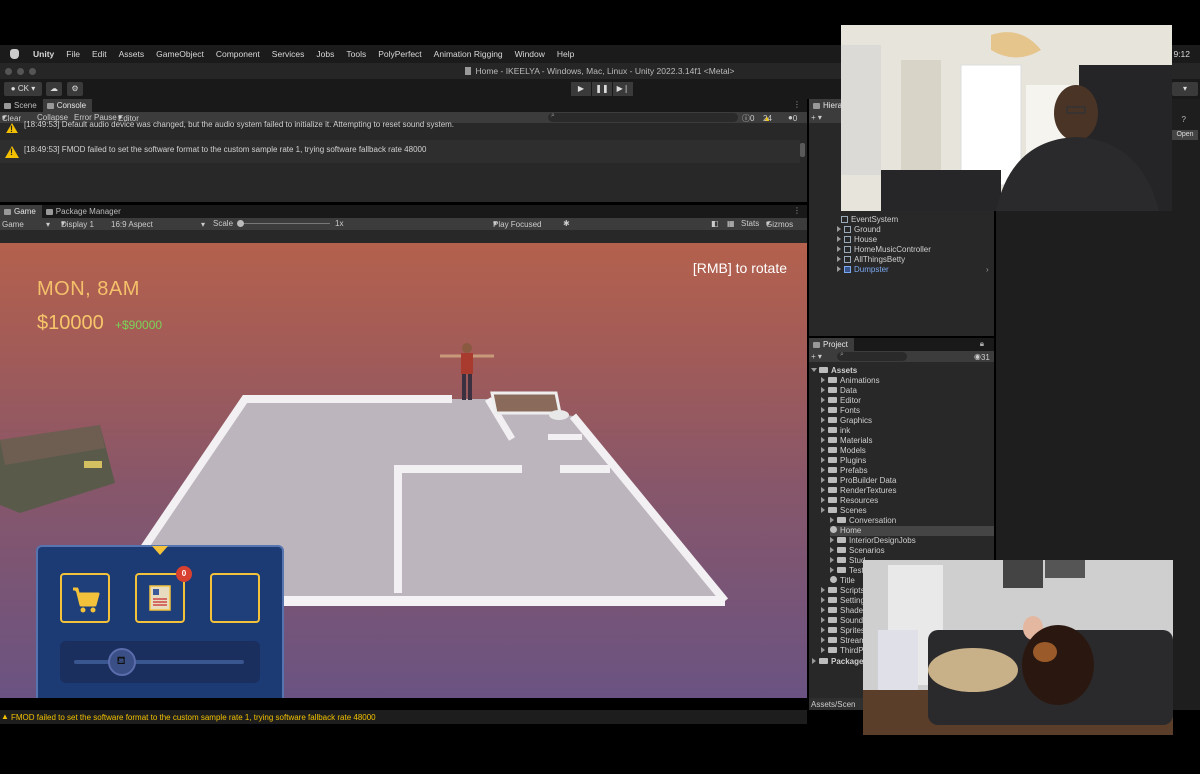 Image resolution: width=1200 pixels, height=774 pixels. What do you see at coordinates (779, 224) in the screenshot?
I see `gizmos-toggle: Gizmos ▾` at bounding box center [779, 224].